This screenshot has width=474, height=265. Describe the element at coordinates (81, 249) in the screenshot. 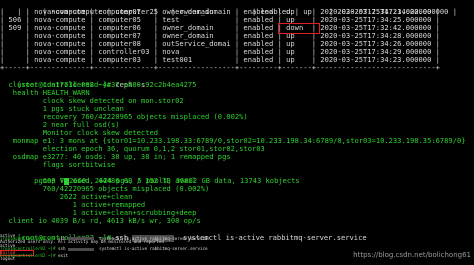

I see `redacted-host` at that location.